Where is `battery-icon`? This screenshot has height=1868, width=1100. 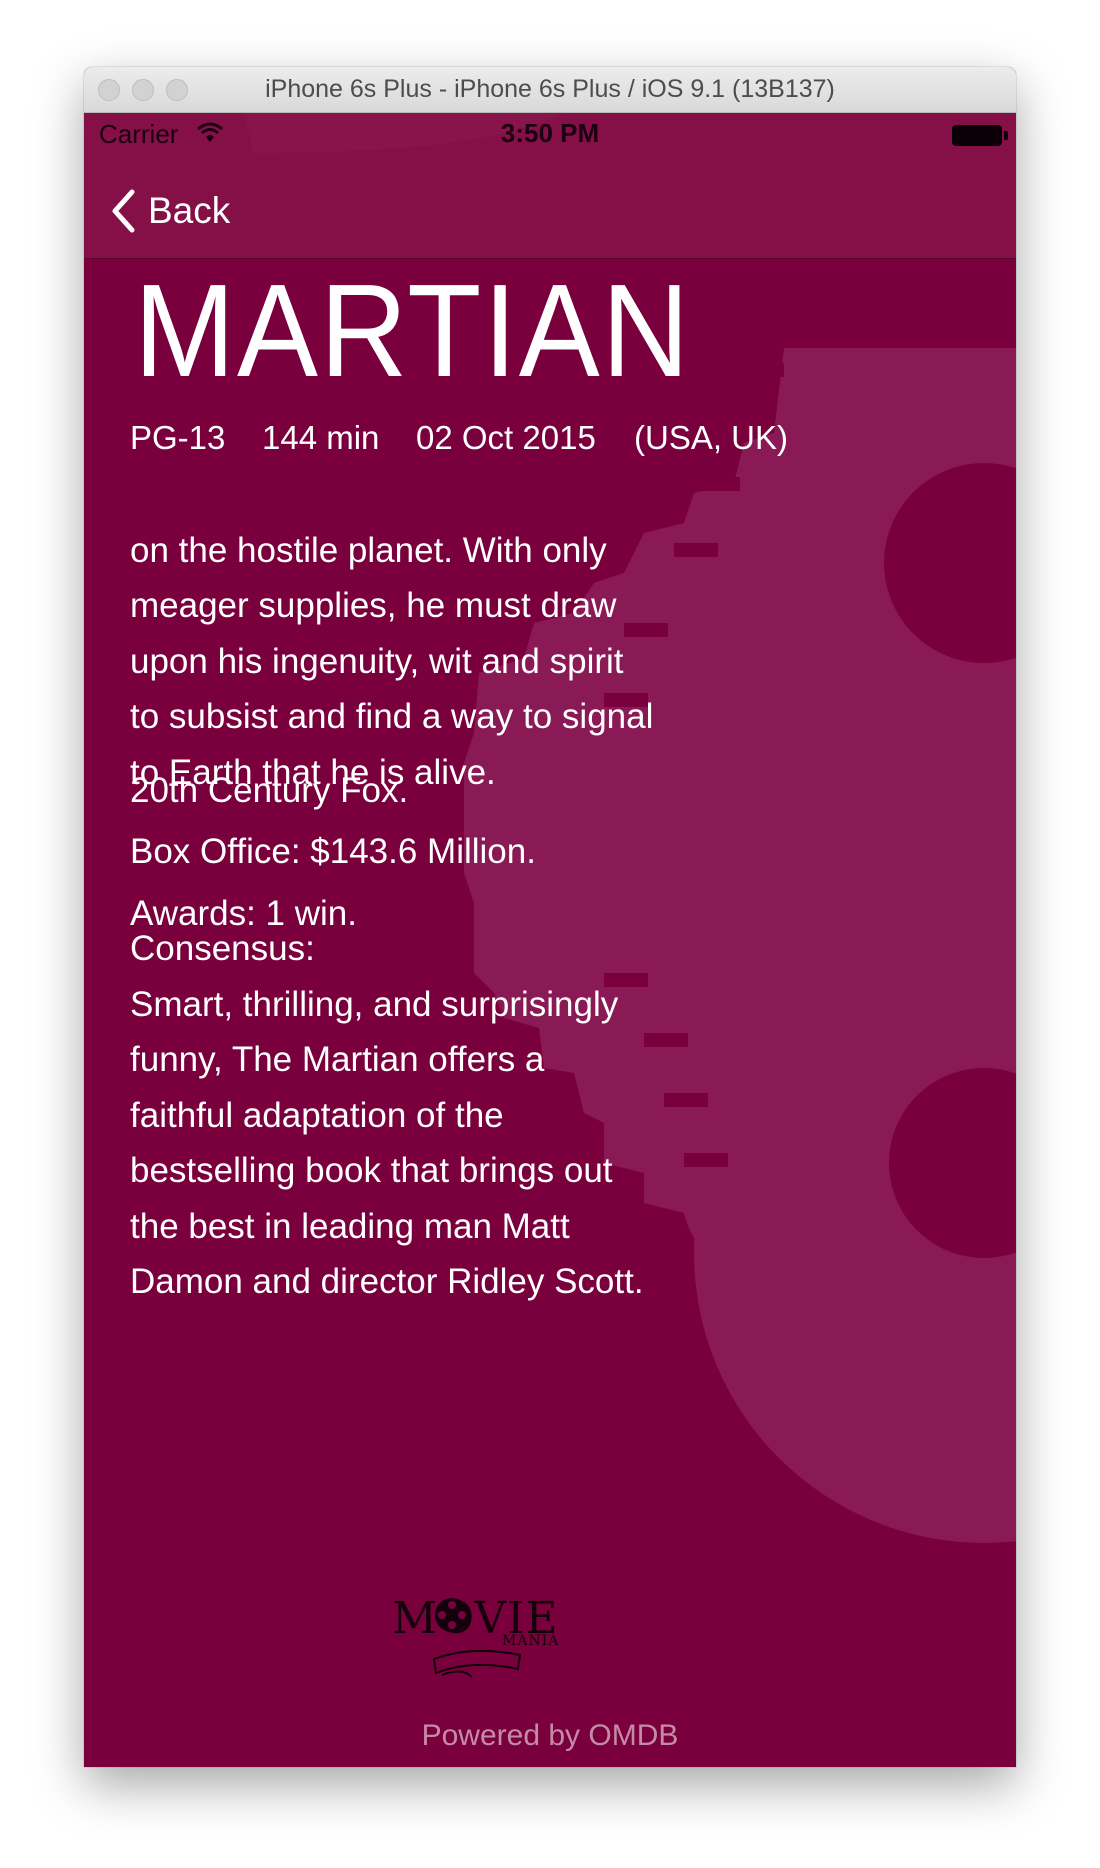 battery-icon is located at coordinates (980, 135).